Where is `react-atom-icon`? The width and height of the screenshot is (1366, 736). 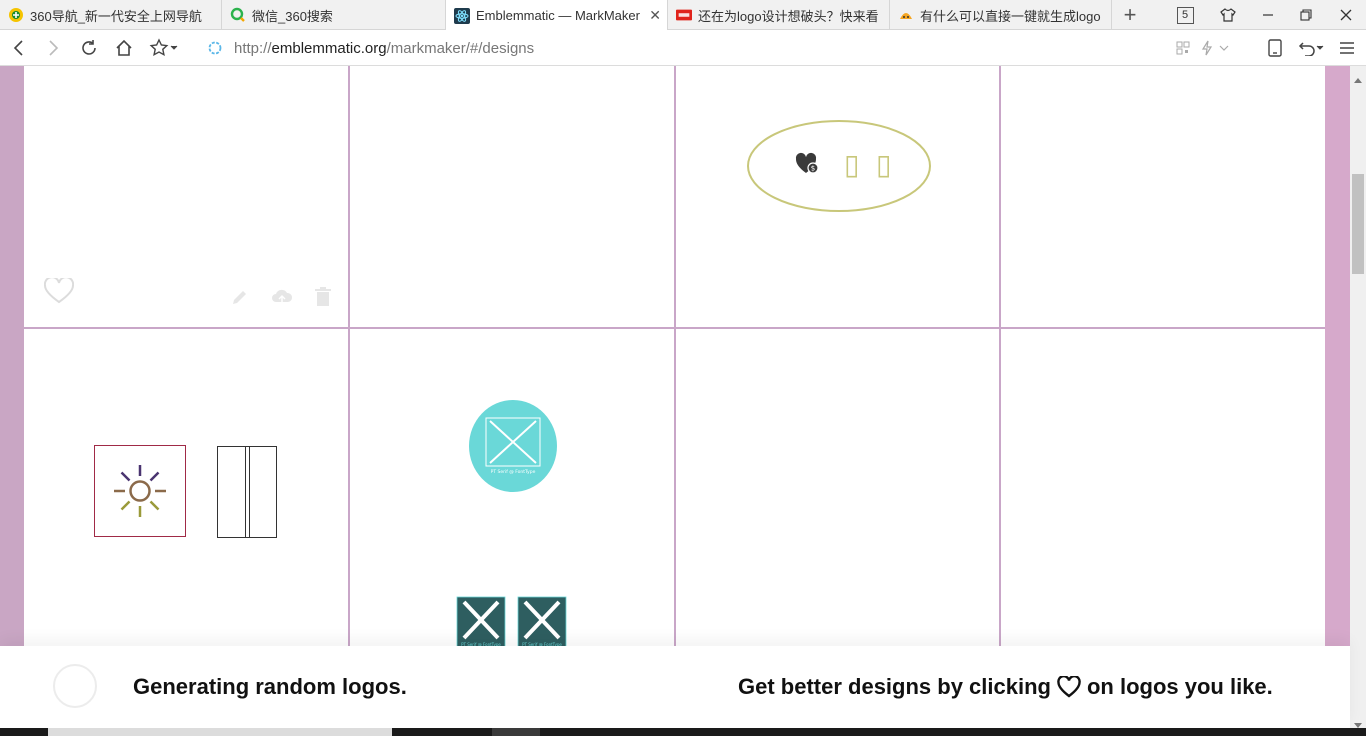
react-atom-icon is located at coordinates (462, 15).